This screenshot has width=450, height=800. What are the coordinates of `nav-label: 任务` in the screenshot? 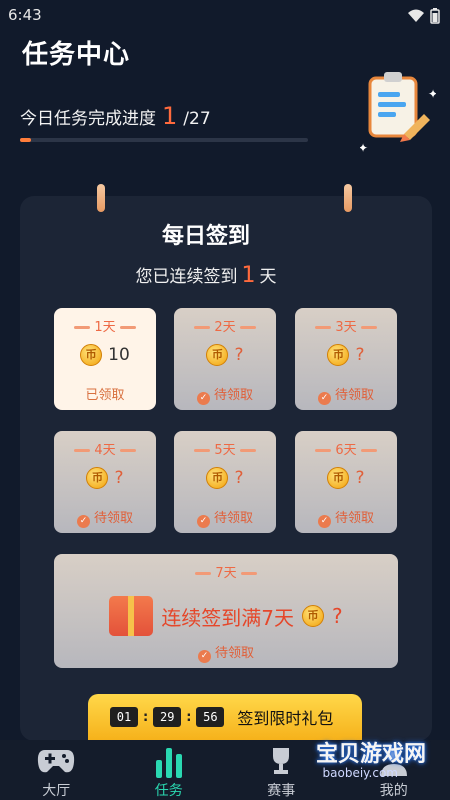 It's located at (168, 791).